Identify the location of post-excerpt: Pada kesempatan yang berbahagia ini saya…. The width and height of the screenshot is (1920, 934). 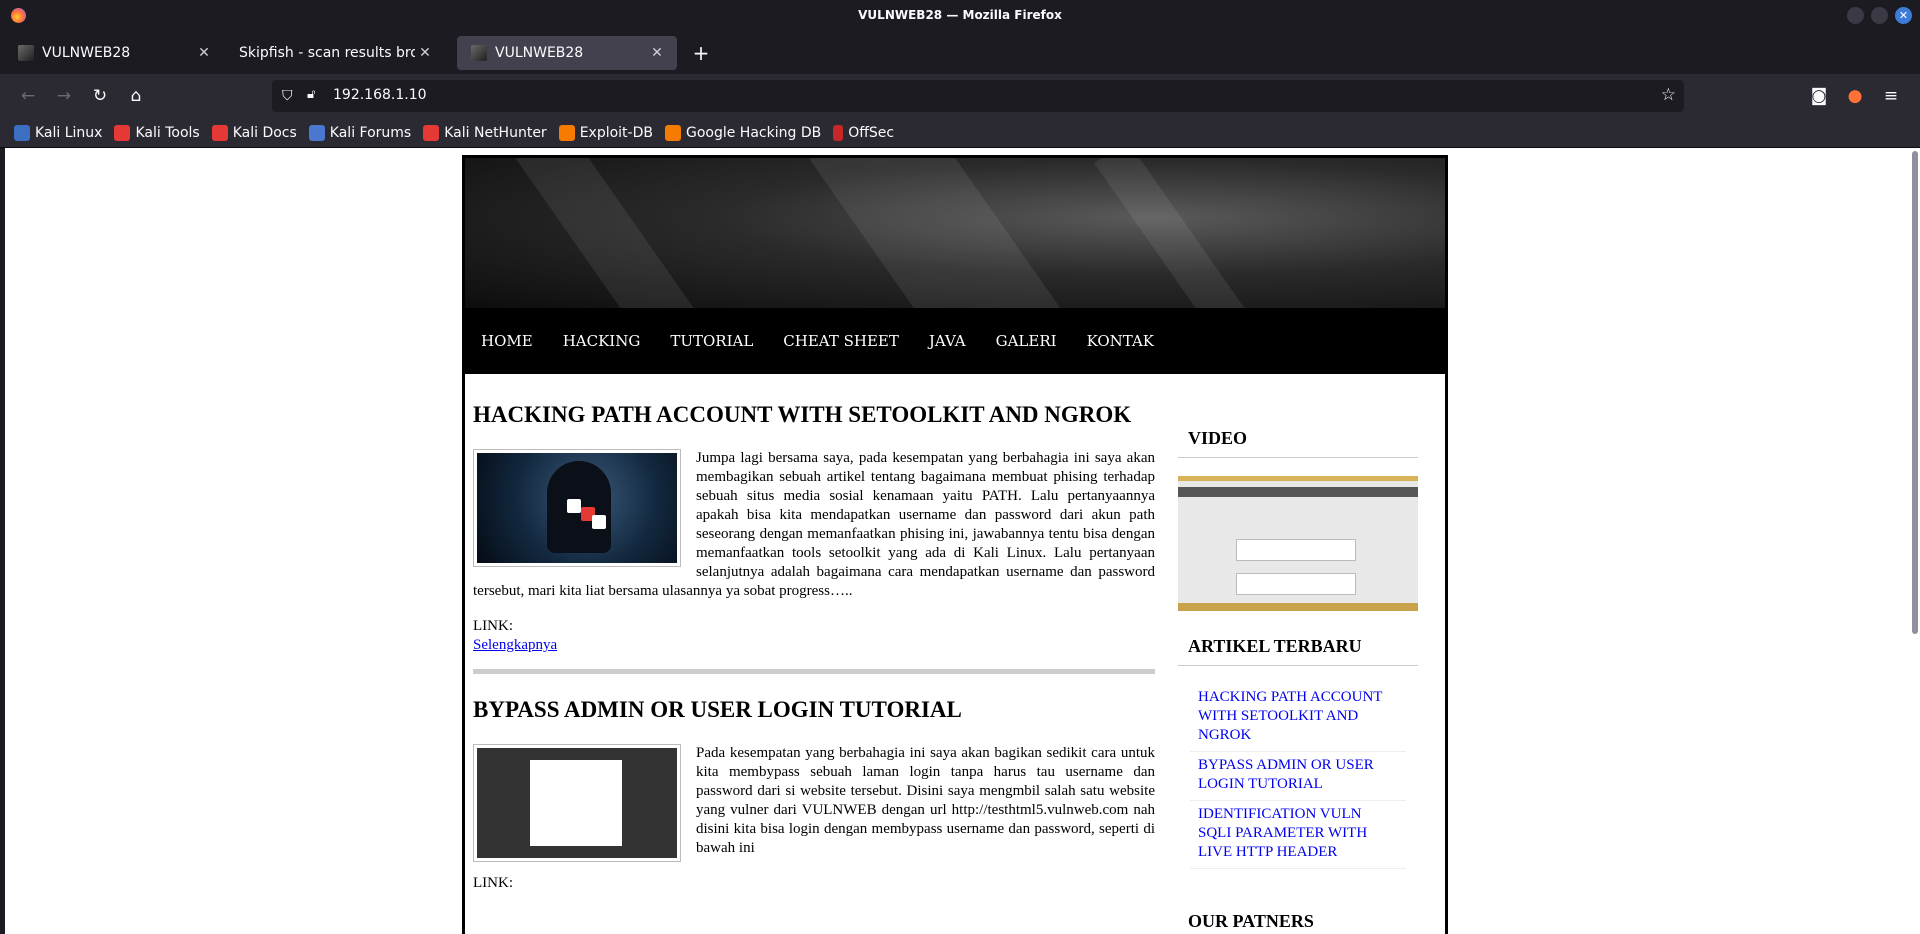
(925, 800).